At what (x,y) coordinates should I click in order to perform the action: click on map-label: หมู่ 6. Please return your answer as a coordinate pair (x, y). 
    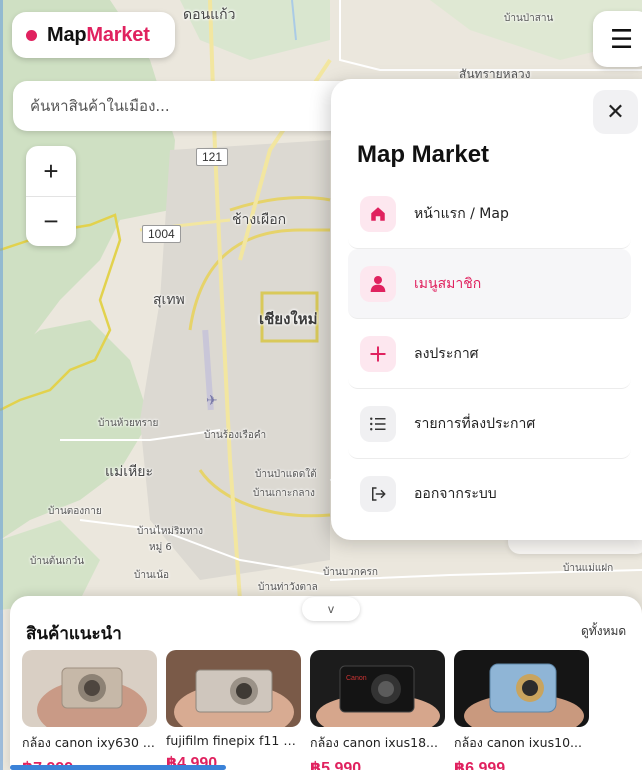
    Looking at the image, I should click on (160, 547).